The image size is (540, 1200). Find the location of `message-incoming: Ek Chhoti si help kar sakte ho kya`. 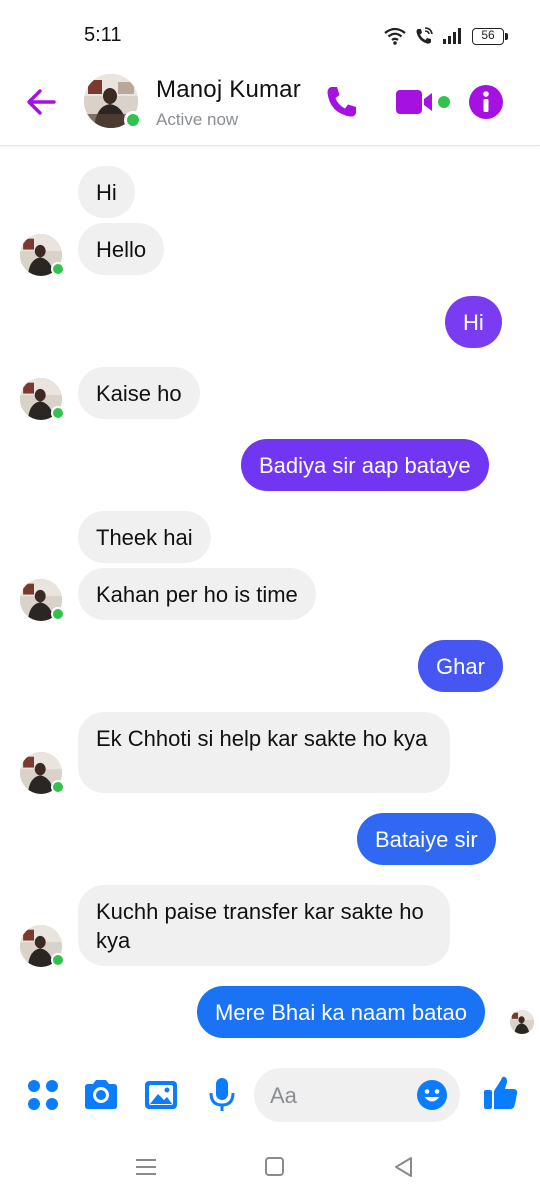

message-incoming: Ek Chhoti si help kar sakte ho kya is located at coordinates (264, 752).